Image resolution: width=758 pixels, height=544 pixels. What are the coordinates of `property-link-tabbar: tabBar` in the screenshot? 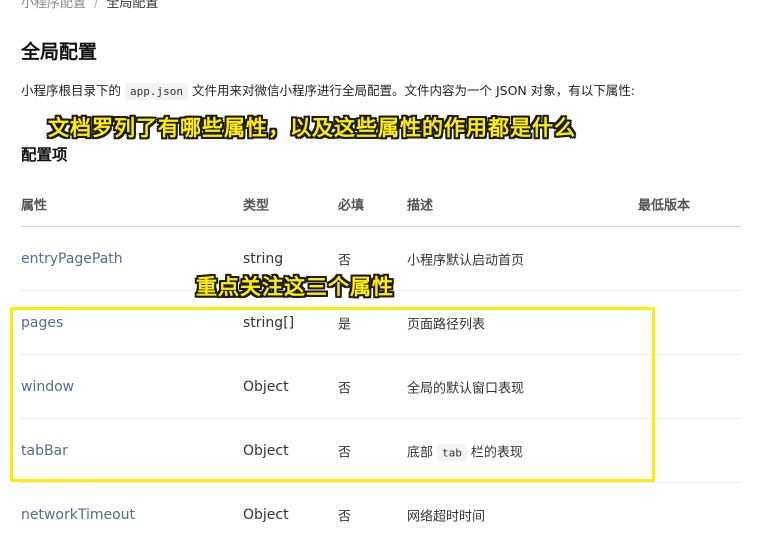 It's located at (44, 451).